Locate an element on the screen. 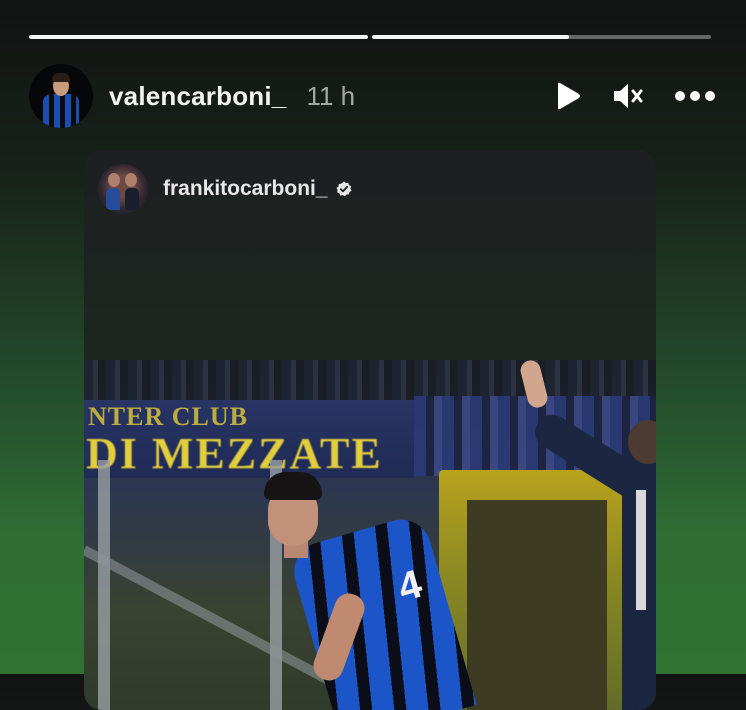 The width and height of the screenshot is (746, 710). more-horizontal-icon is located at coordinates (695, 96).